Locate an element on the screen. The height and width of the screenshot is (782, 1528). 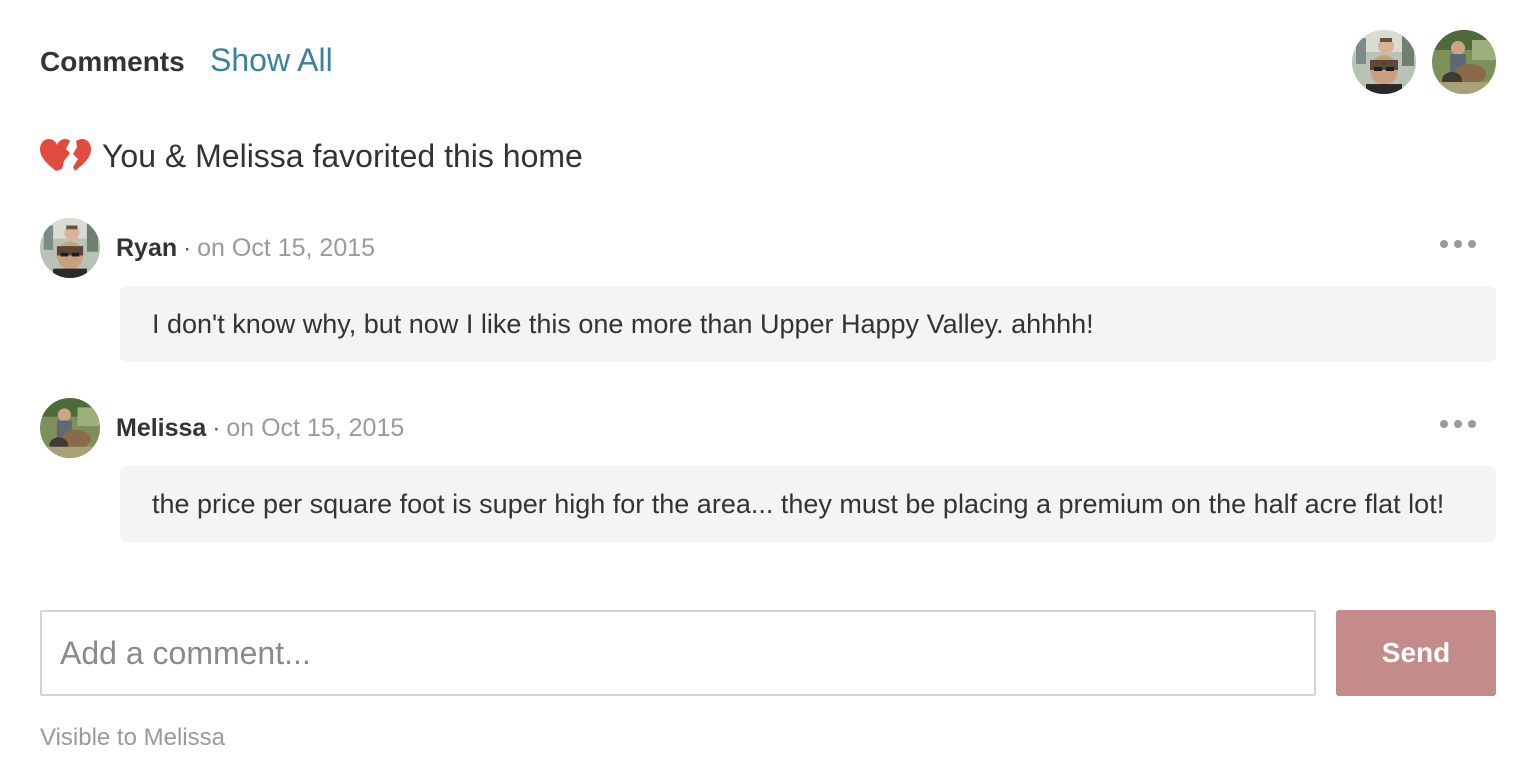
avatar-melissa is located at coordinates (1464, 62).